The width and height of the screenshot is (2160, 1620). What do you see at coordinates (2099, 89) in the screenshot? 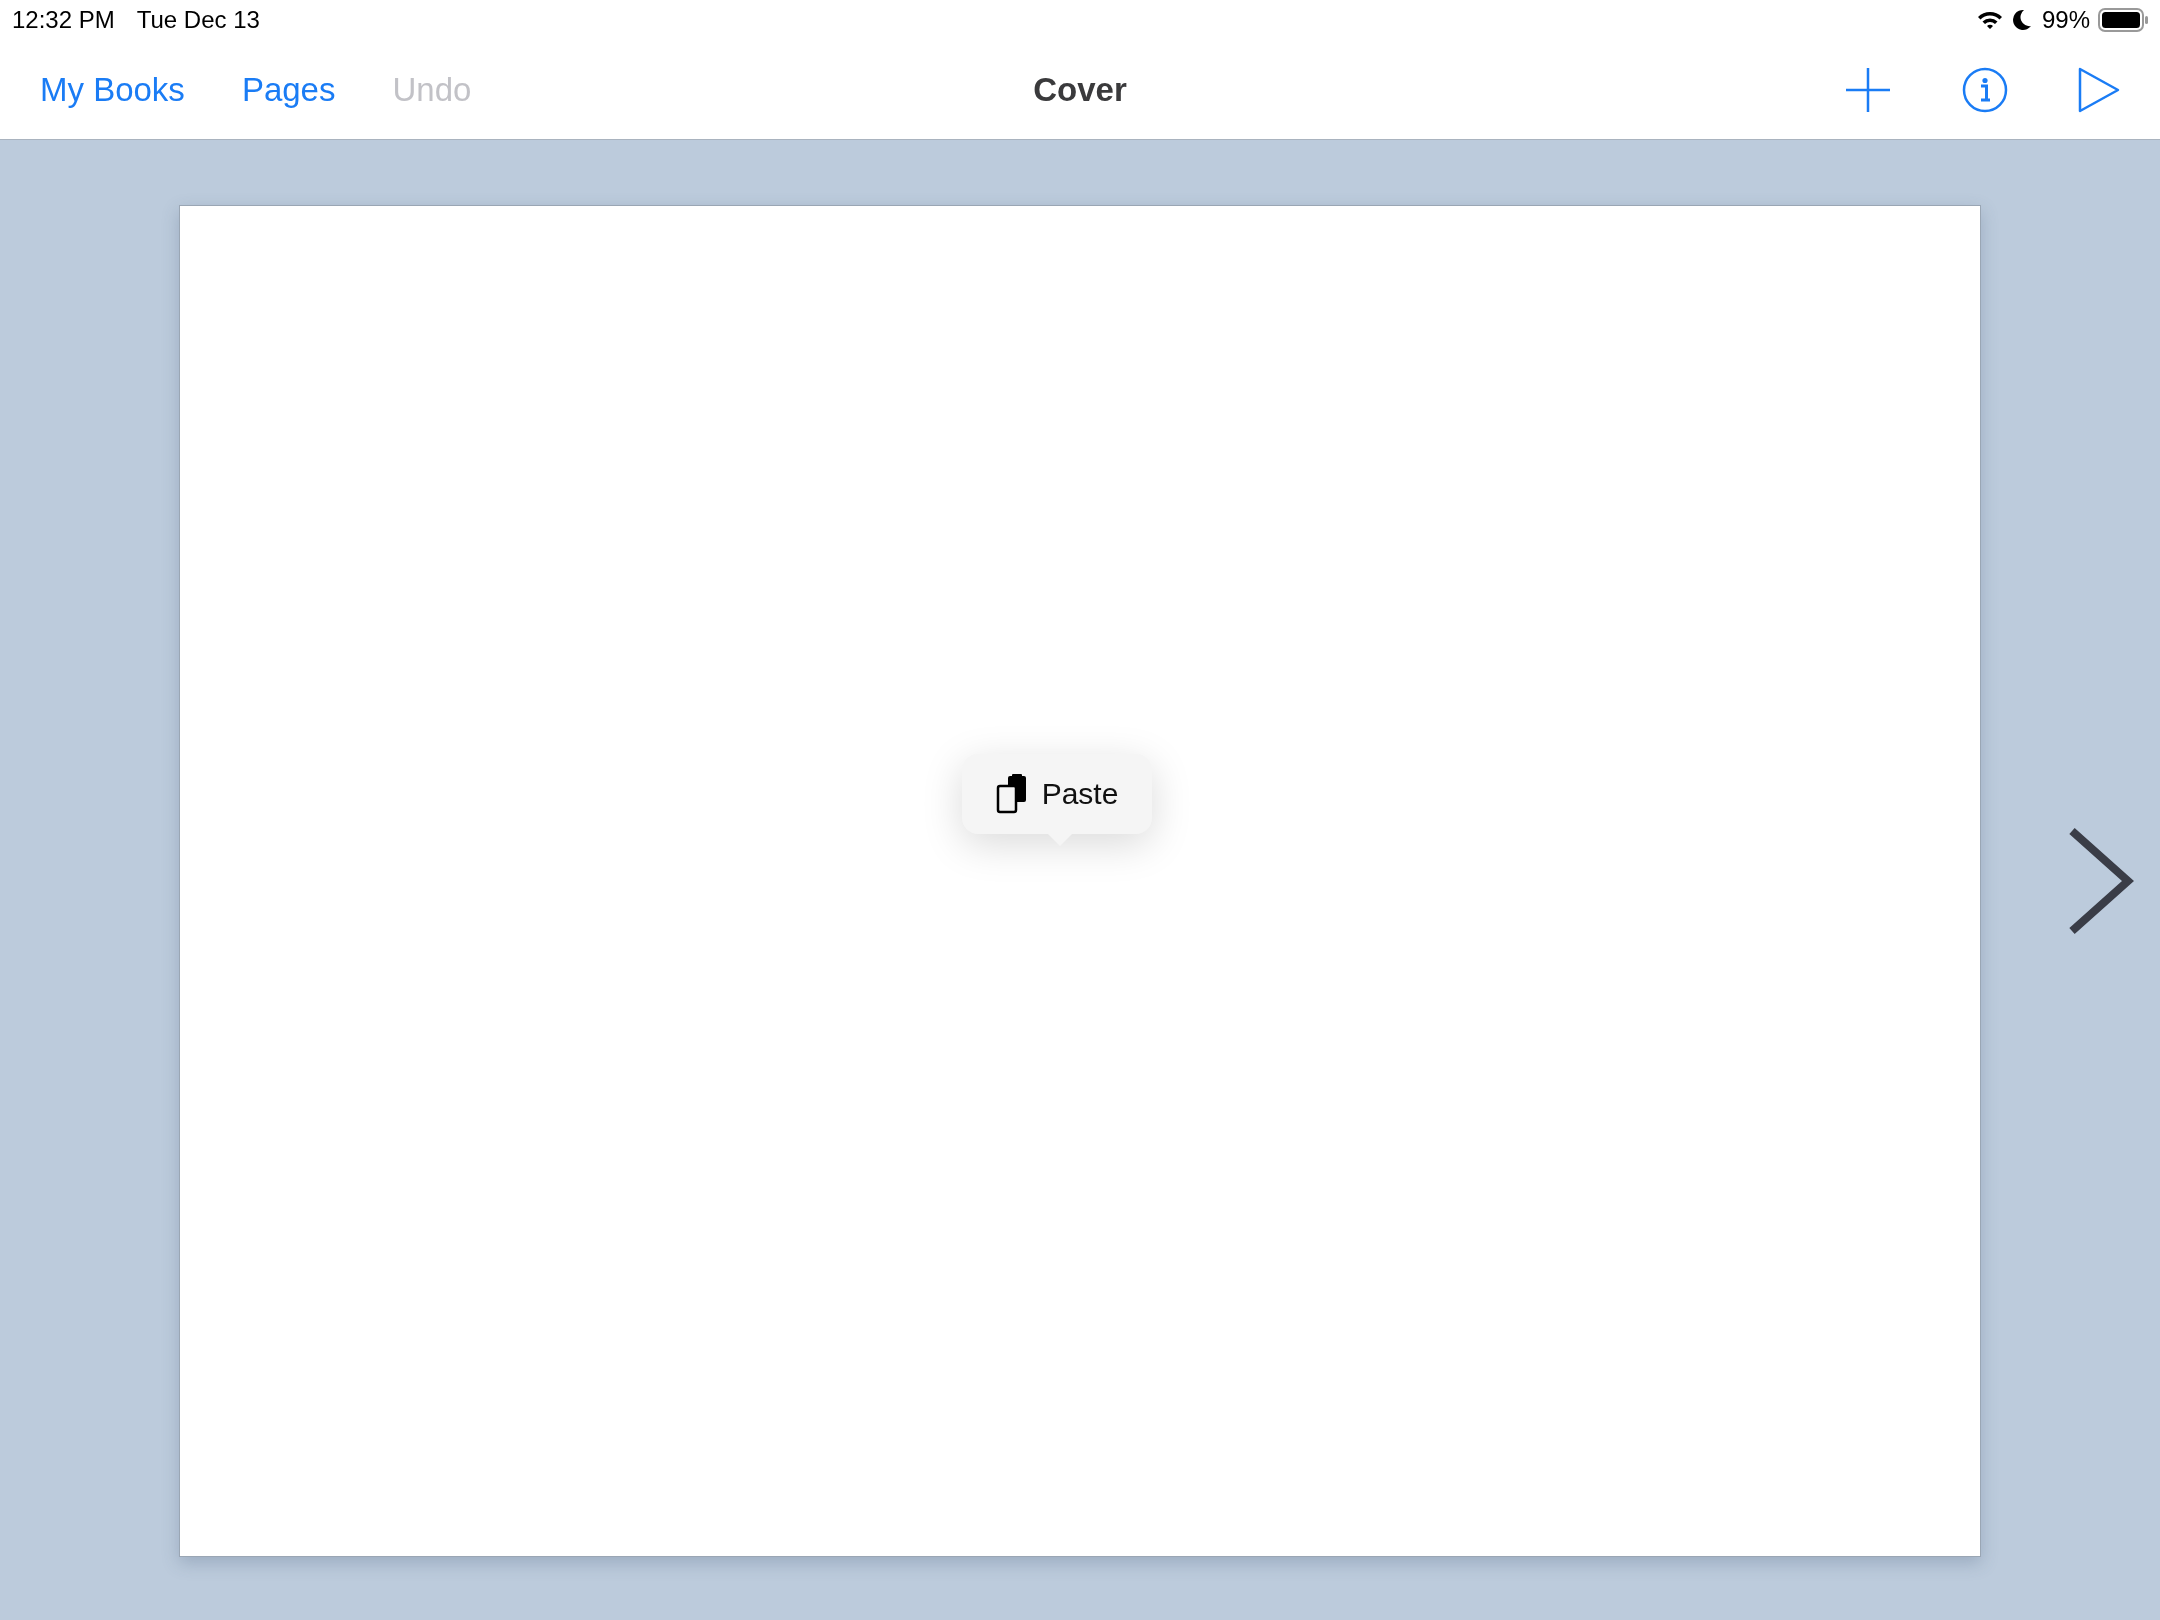
I see `play-icon` at bounding box center [2099, 89].